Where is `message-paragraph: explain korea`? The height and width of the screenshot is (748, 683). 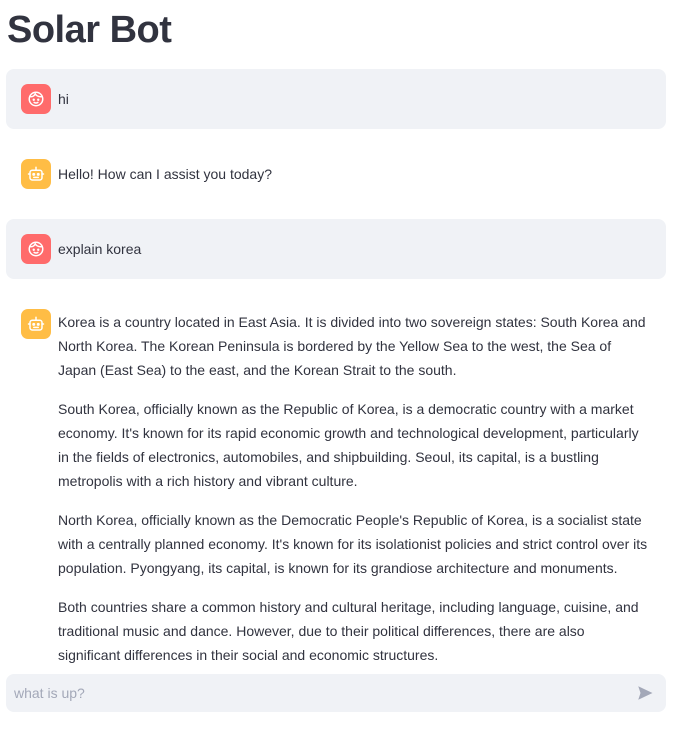
message-paragraph: explain korea is located at coordinates (100, 249).